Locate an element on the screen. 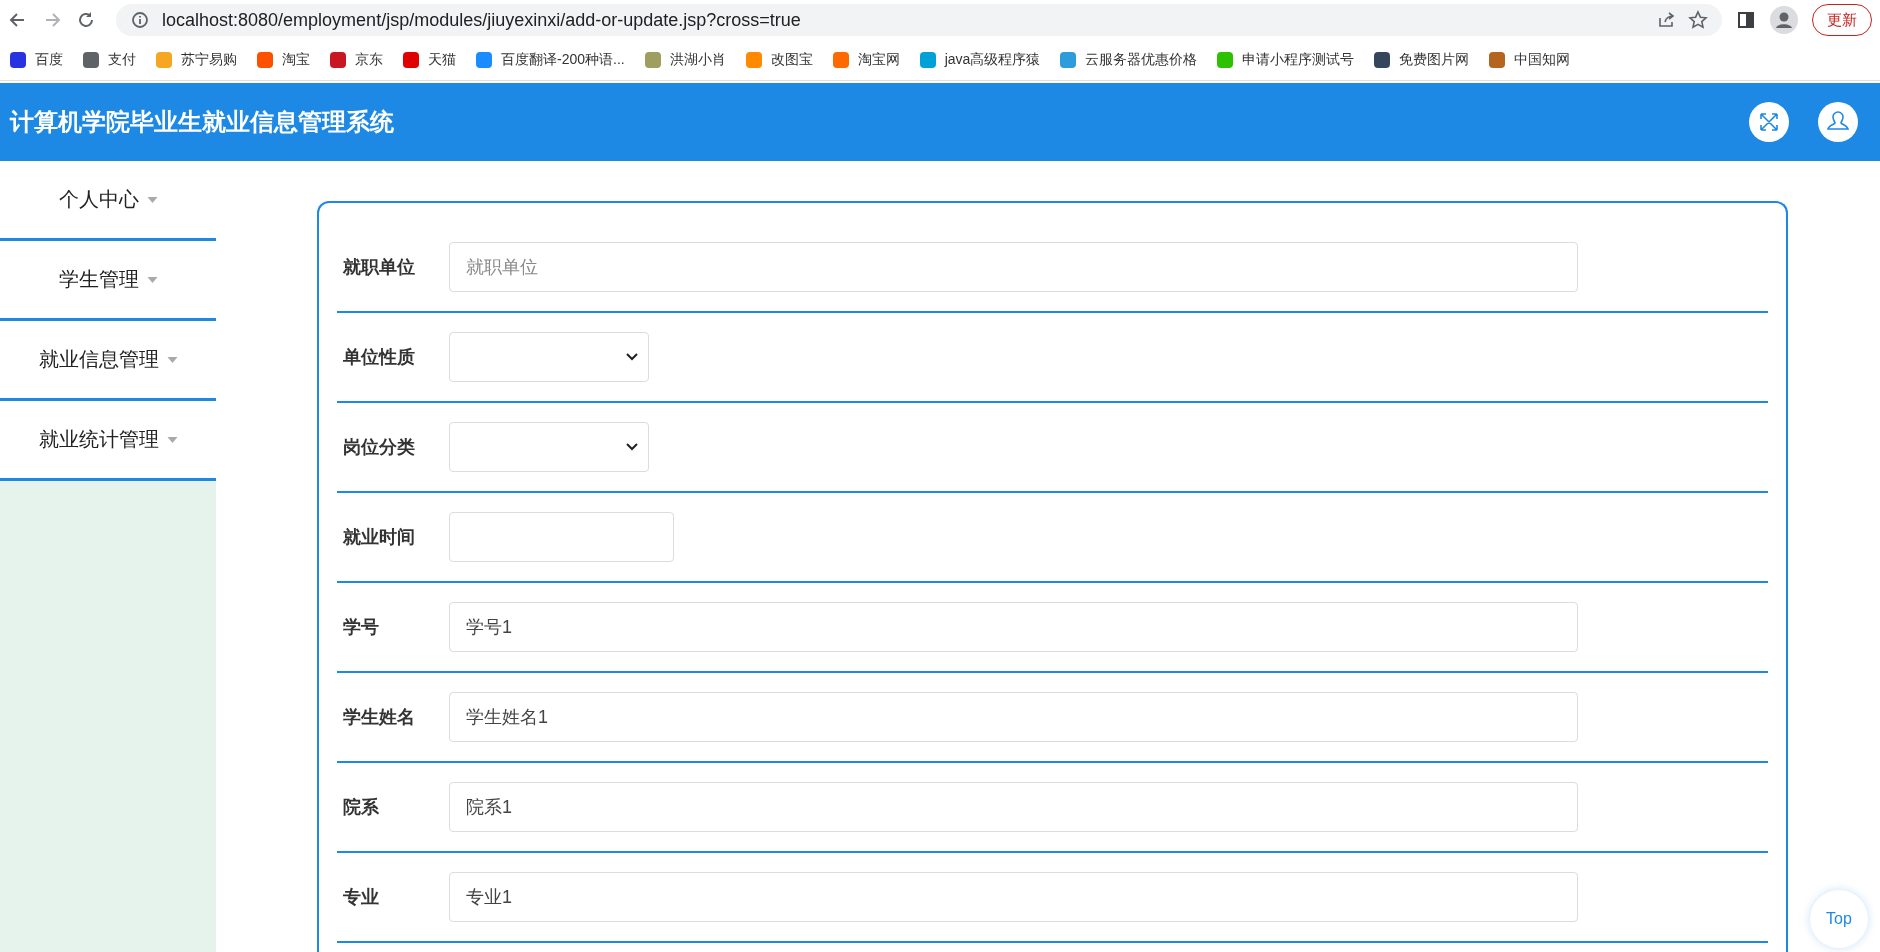 The image size is (1880, 952). date-field is located at coordinates (561, 537).